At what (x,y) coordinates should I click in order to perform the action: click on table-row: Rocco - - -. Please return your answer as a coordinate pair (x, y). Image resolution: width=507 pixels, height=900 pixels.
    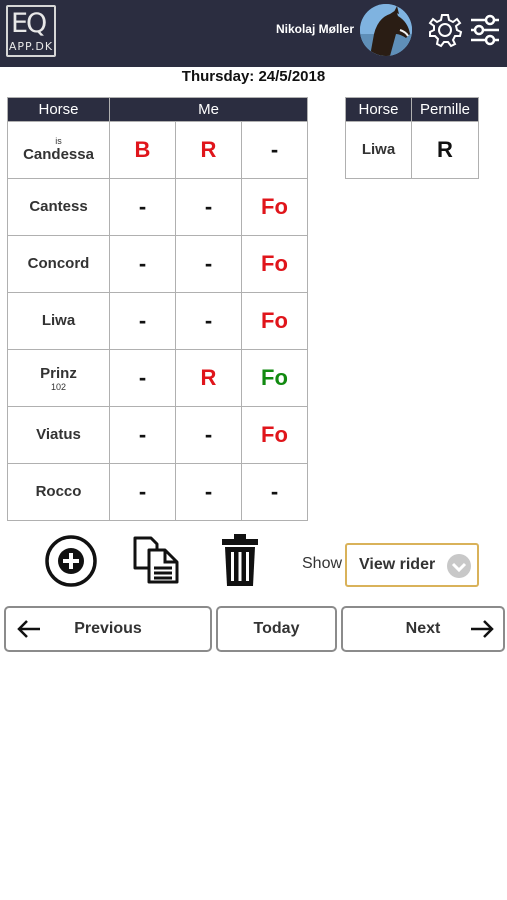
    Looking at the image, I should click on (157, 492).